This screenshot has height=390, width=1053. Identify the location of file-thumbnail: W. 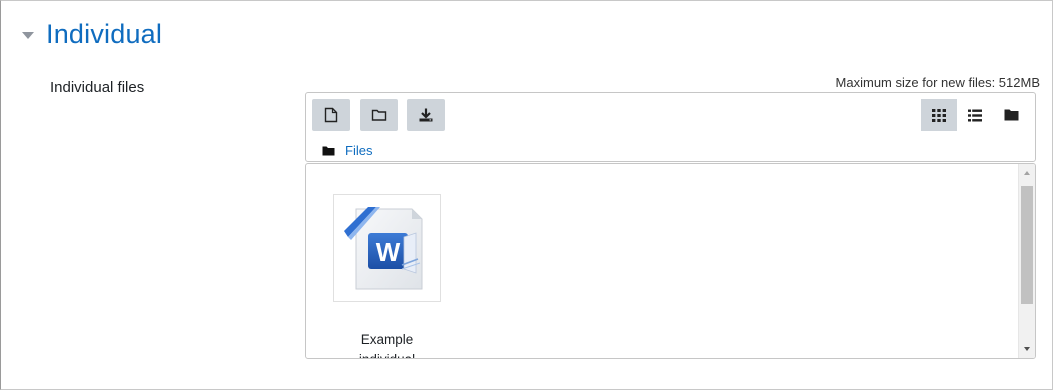
(387, 248).